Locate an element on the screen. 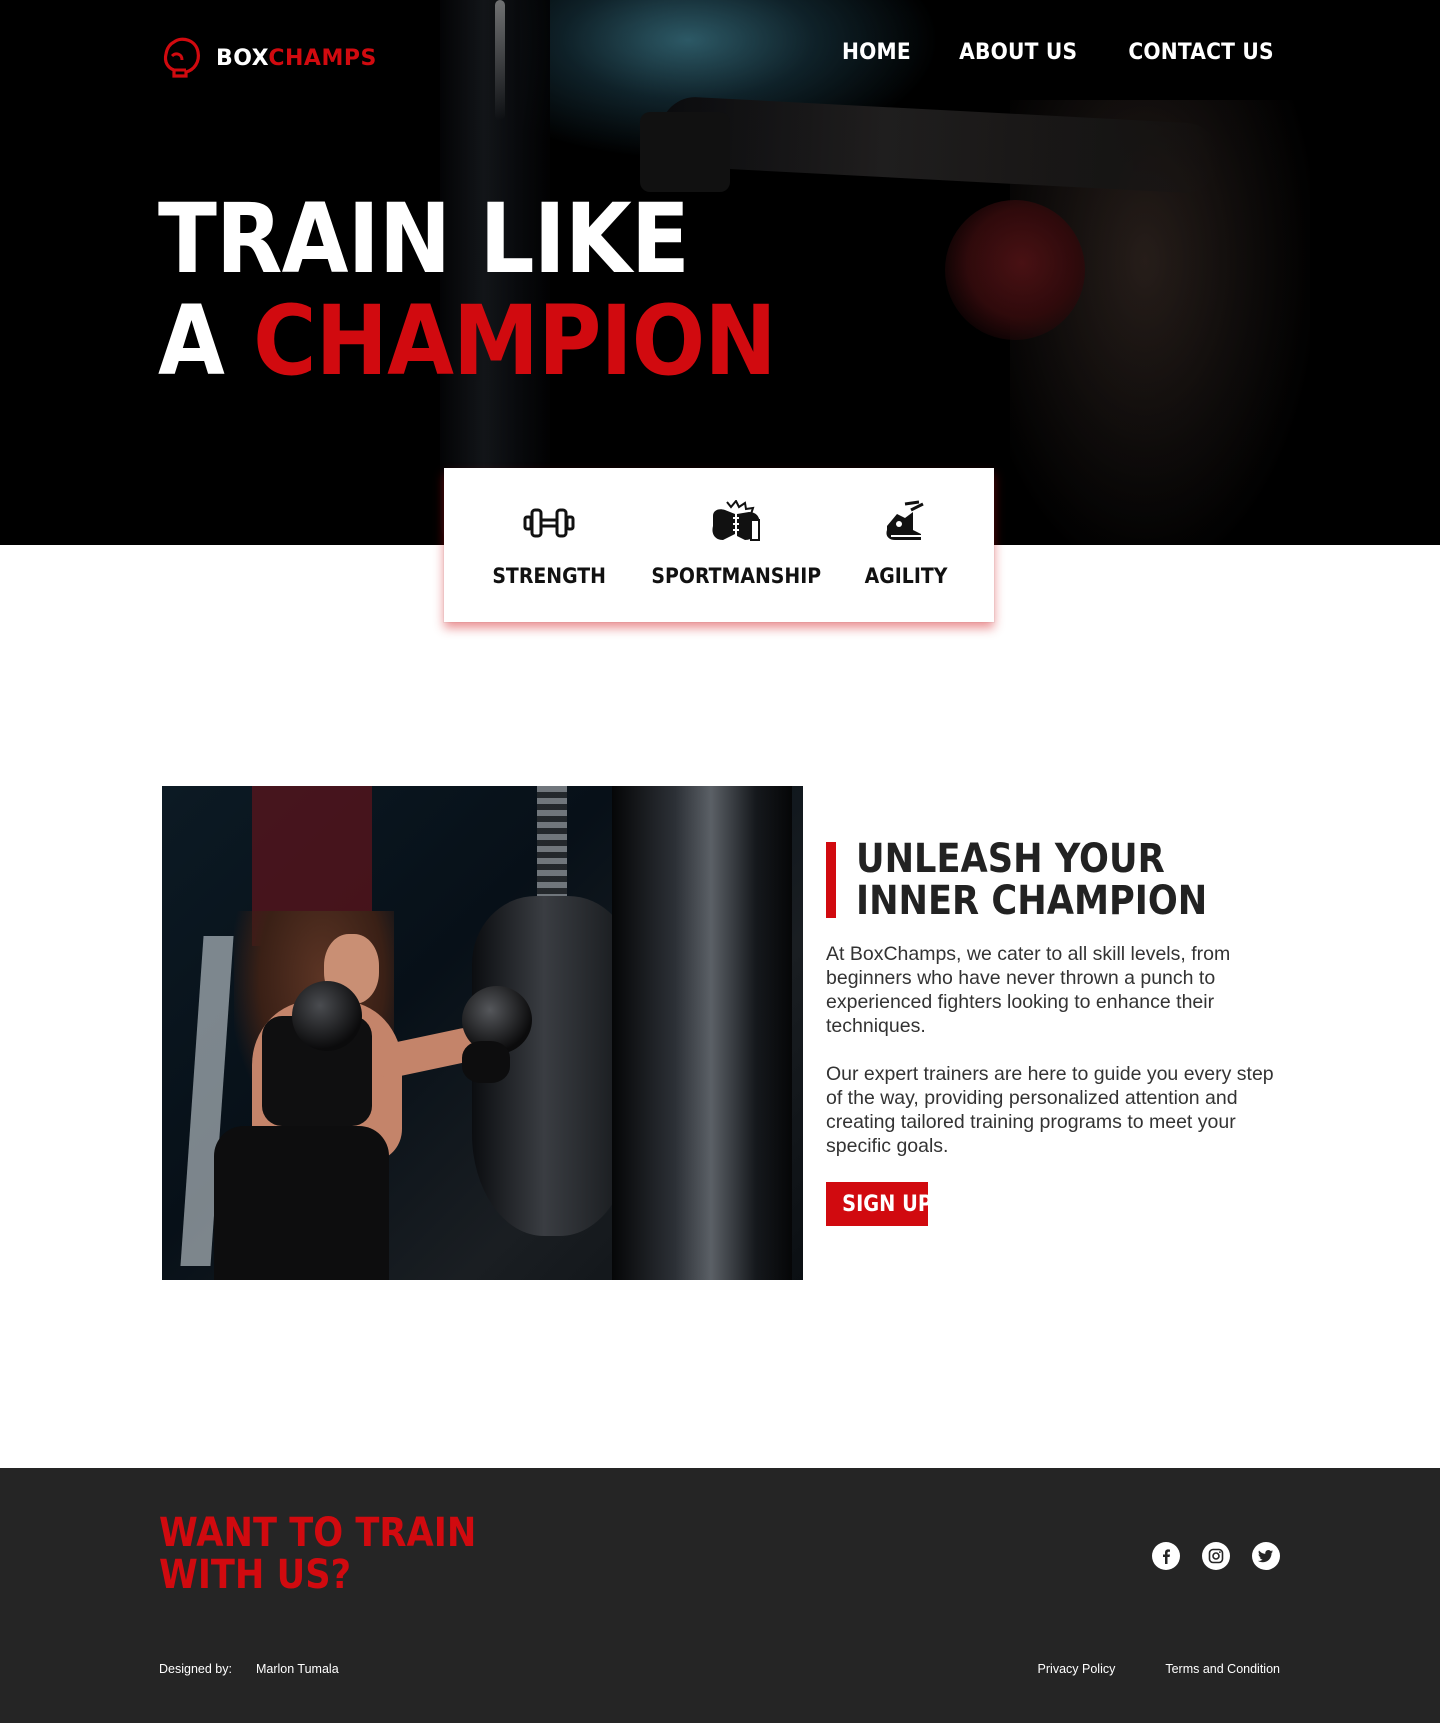  hero-title-accent: CHAMPION is located at coordinates (514, 341).